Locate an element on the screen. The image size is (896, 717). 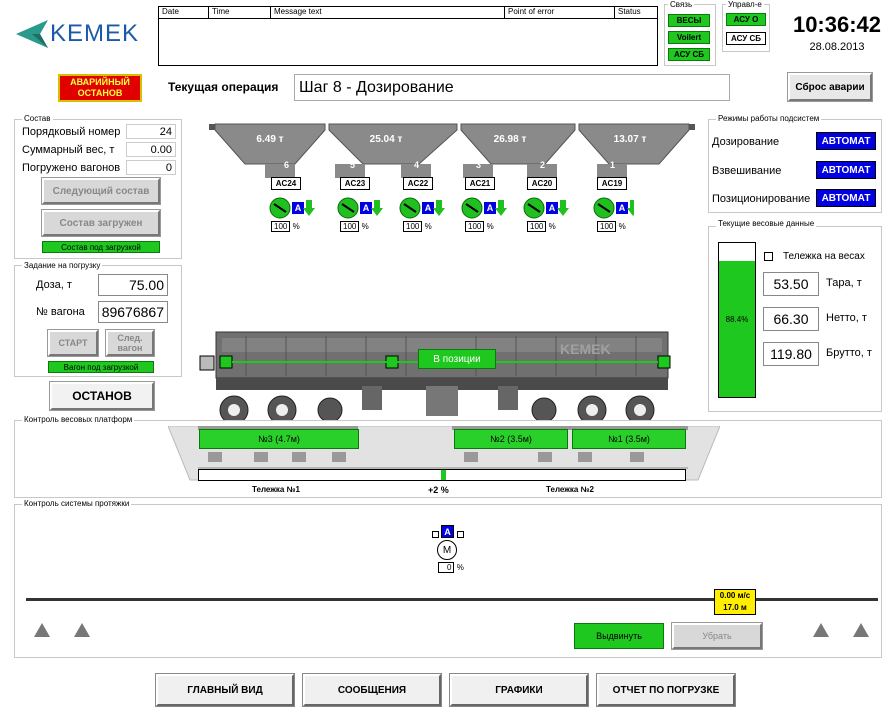
wagon-label: № вагона is located at coordinates (60, 312).